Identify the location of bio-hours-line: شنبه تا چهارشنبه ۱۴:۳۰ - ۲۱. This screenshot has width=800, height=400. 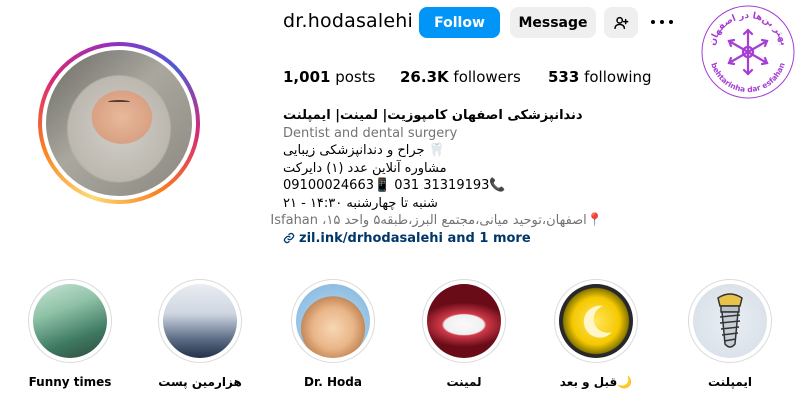
(360, 203).